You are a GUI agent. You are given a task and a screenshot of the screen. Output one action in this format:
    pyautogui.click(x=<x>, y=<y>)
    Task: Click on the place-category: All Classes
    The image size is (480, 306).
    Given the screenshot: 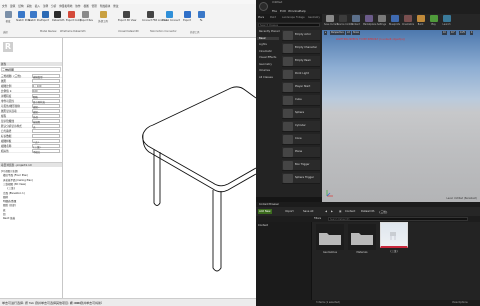 What is the action you would take?
    pyautogui.click(x=266, y=77)
    